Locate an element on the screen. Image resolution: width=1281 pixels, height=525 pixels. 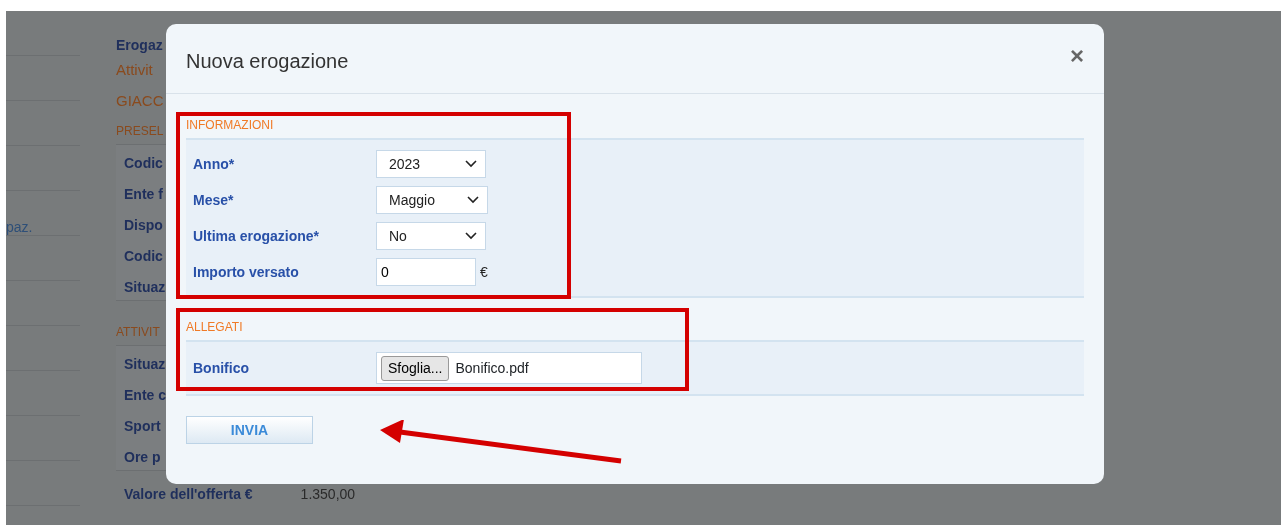
file-field: Sfoglia... Bonifico.pdf is located at coordinates (509, 368).